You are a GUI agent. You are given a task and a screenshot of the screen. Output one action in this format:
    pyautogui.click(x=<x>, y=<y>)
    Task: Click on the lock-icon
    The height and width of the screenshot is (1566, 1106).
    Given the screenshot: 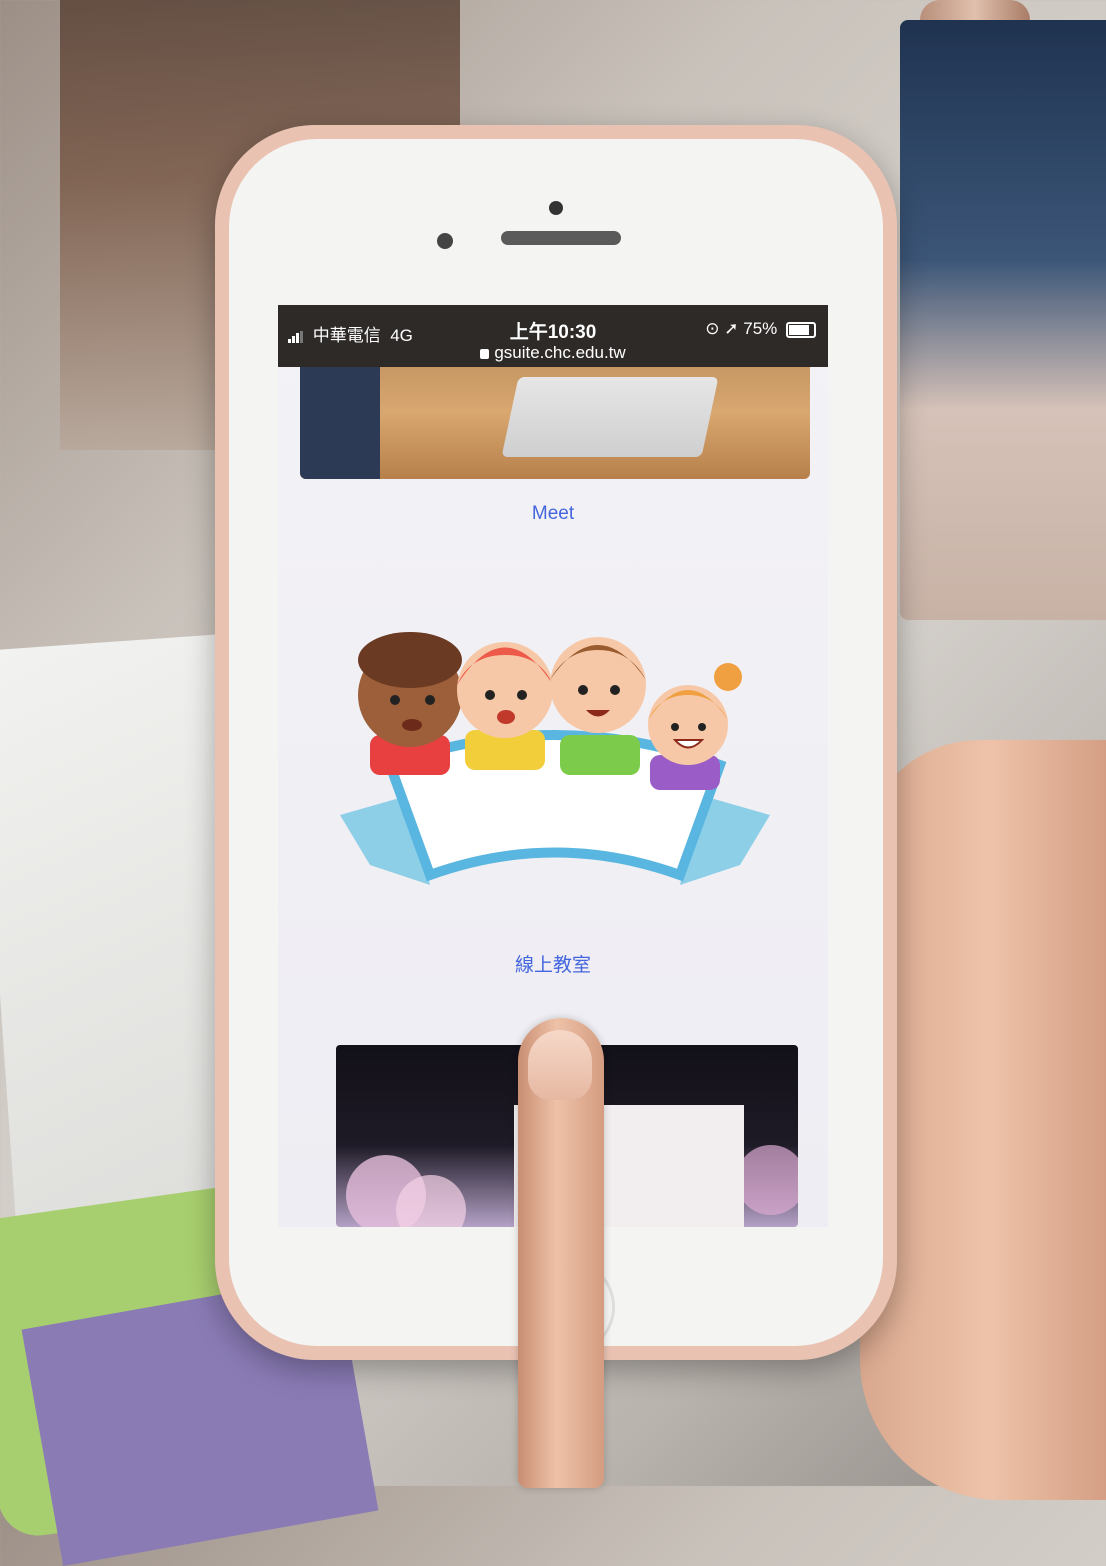 What is the action you would take?
    pyautogui.click(x=485, y=353)
    